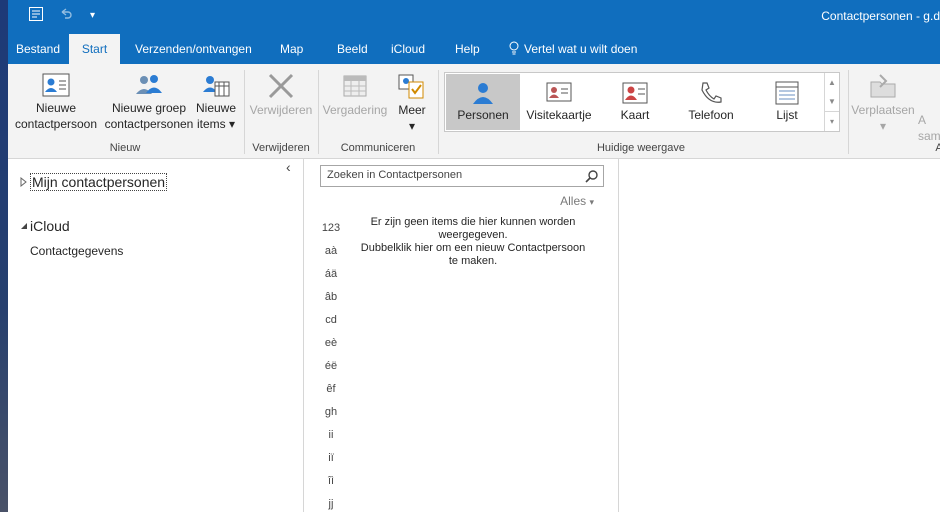 The image size is (940, 512). I want to click on view-personen-label: Personen, so click(483, 115).